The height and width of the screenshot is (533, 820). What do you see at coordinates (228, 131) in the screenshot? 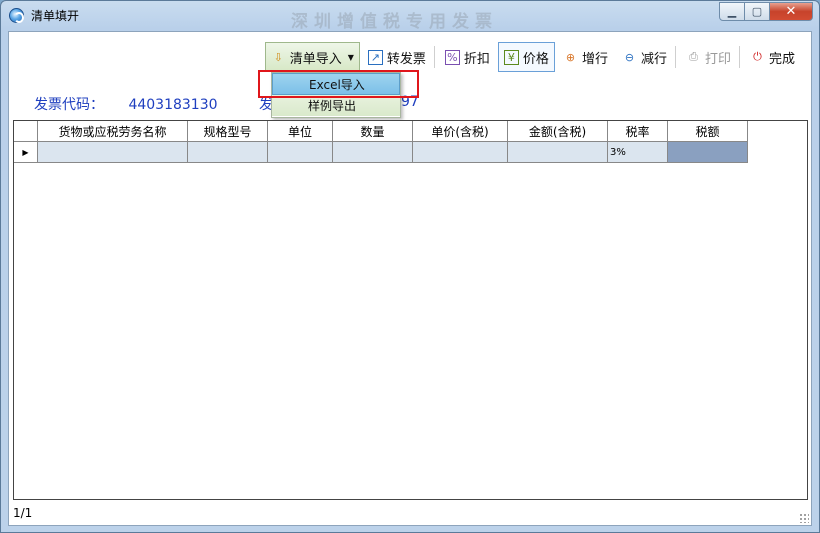
I see `column-header: 规格型号` at bounding box center [228, 131].